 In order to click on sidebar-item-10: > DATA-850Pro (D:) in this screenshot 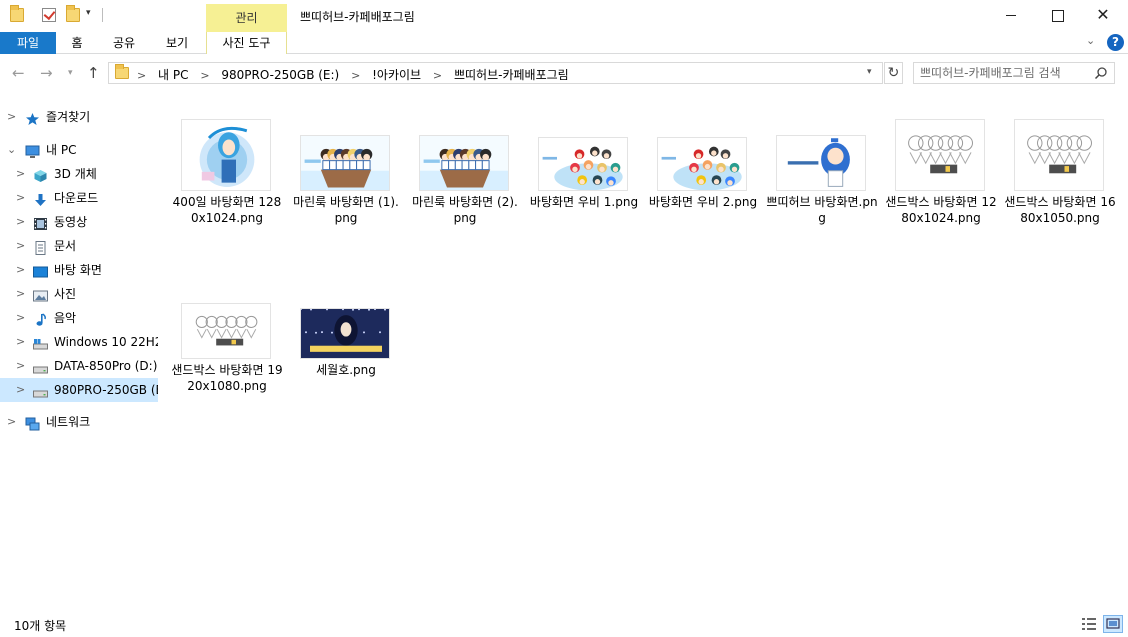, I will do `click(79, 366)`.